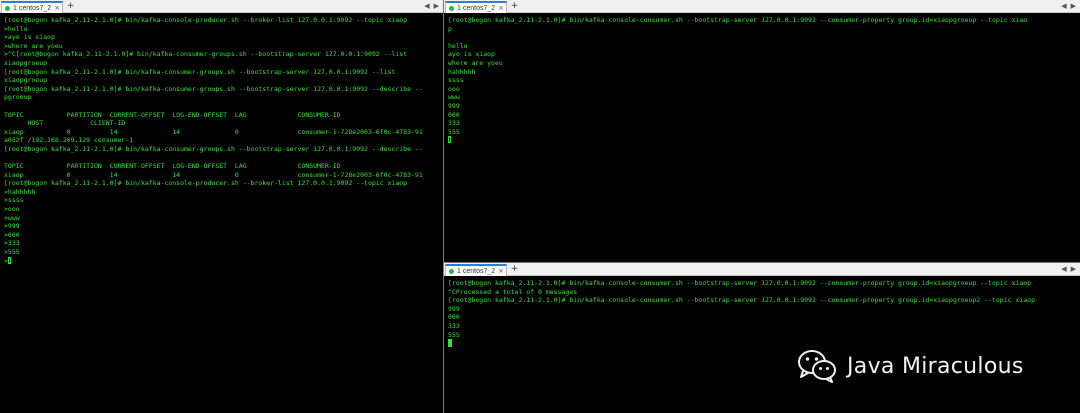  Describe the element at coordinates (454, 88) in the screenshot. I see `terminal-line: ooo` at that location.